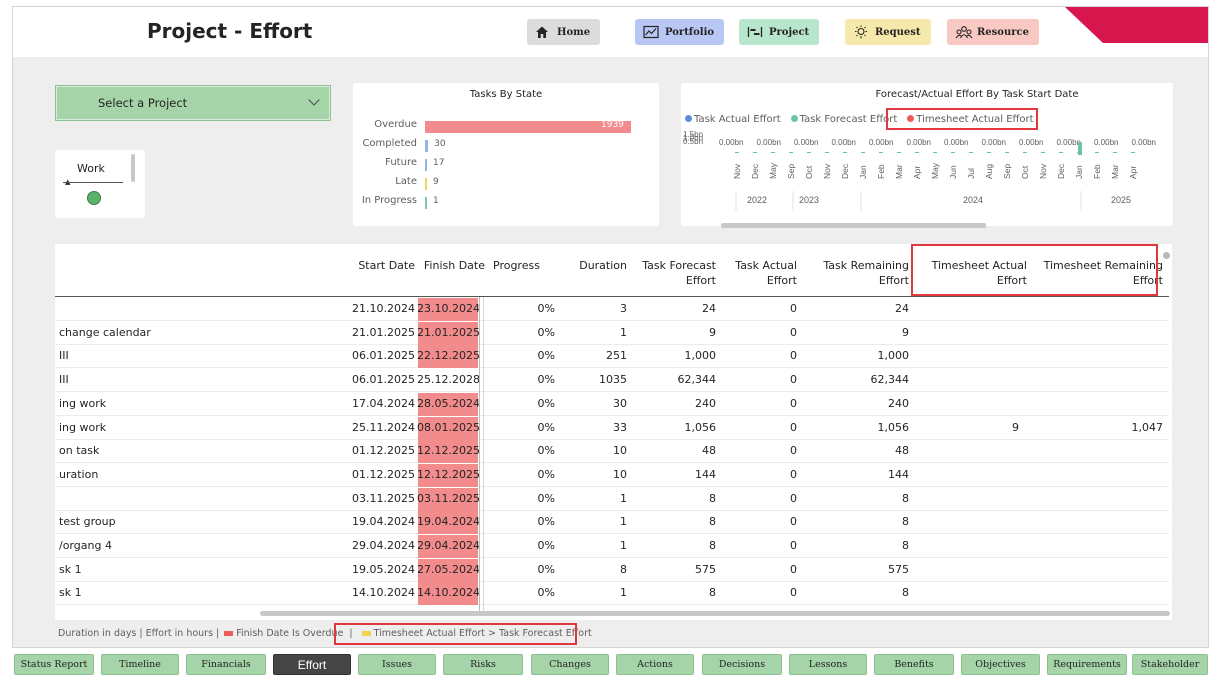 Image resolution: width=1211 pixels, height=676 pixels. What do you see at coordinates (733, 119) in the screenshot?
I see `legend-item: Task Actual Effort` at bounding box center [733, 119].